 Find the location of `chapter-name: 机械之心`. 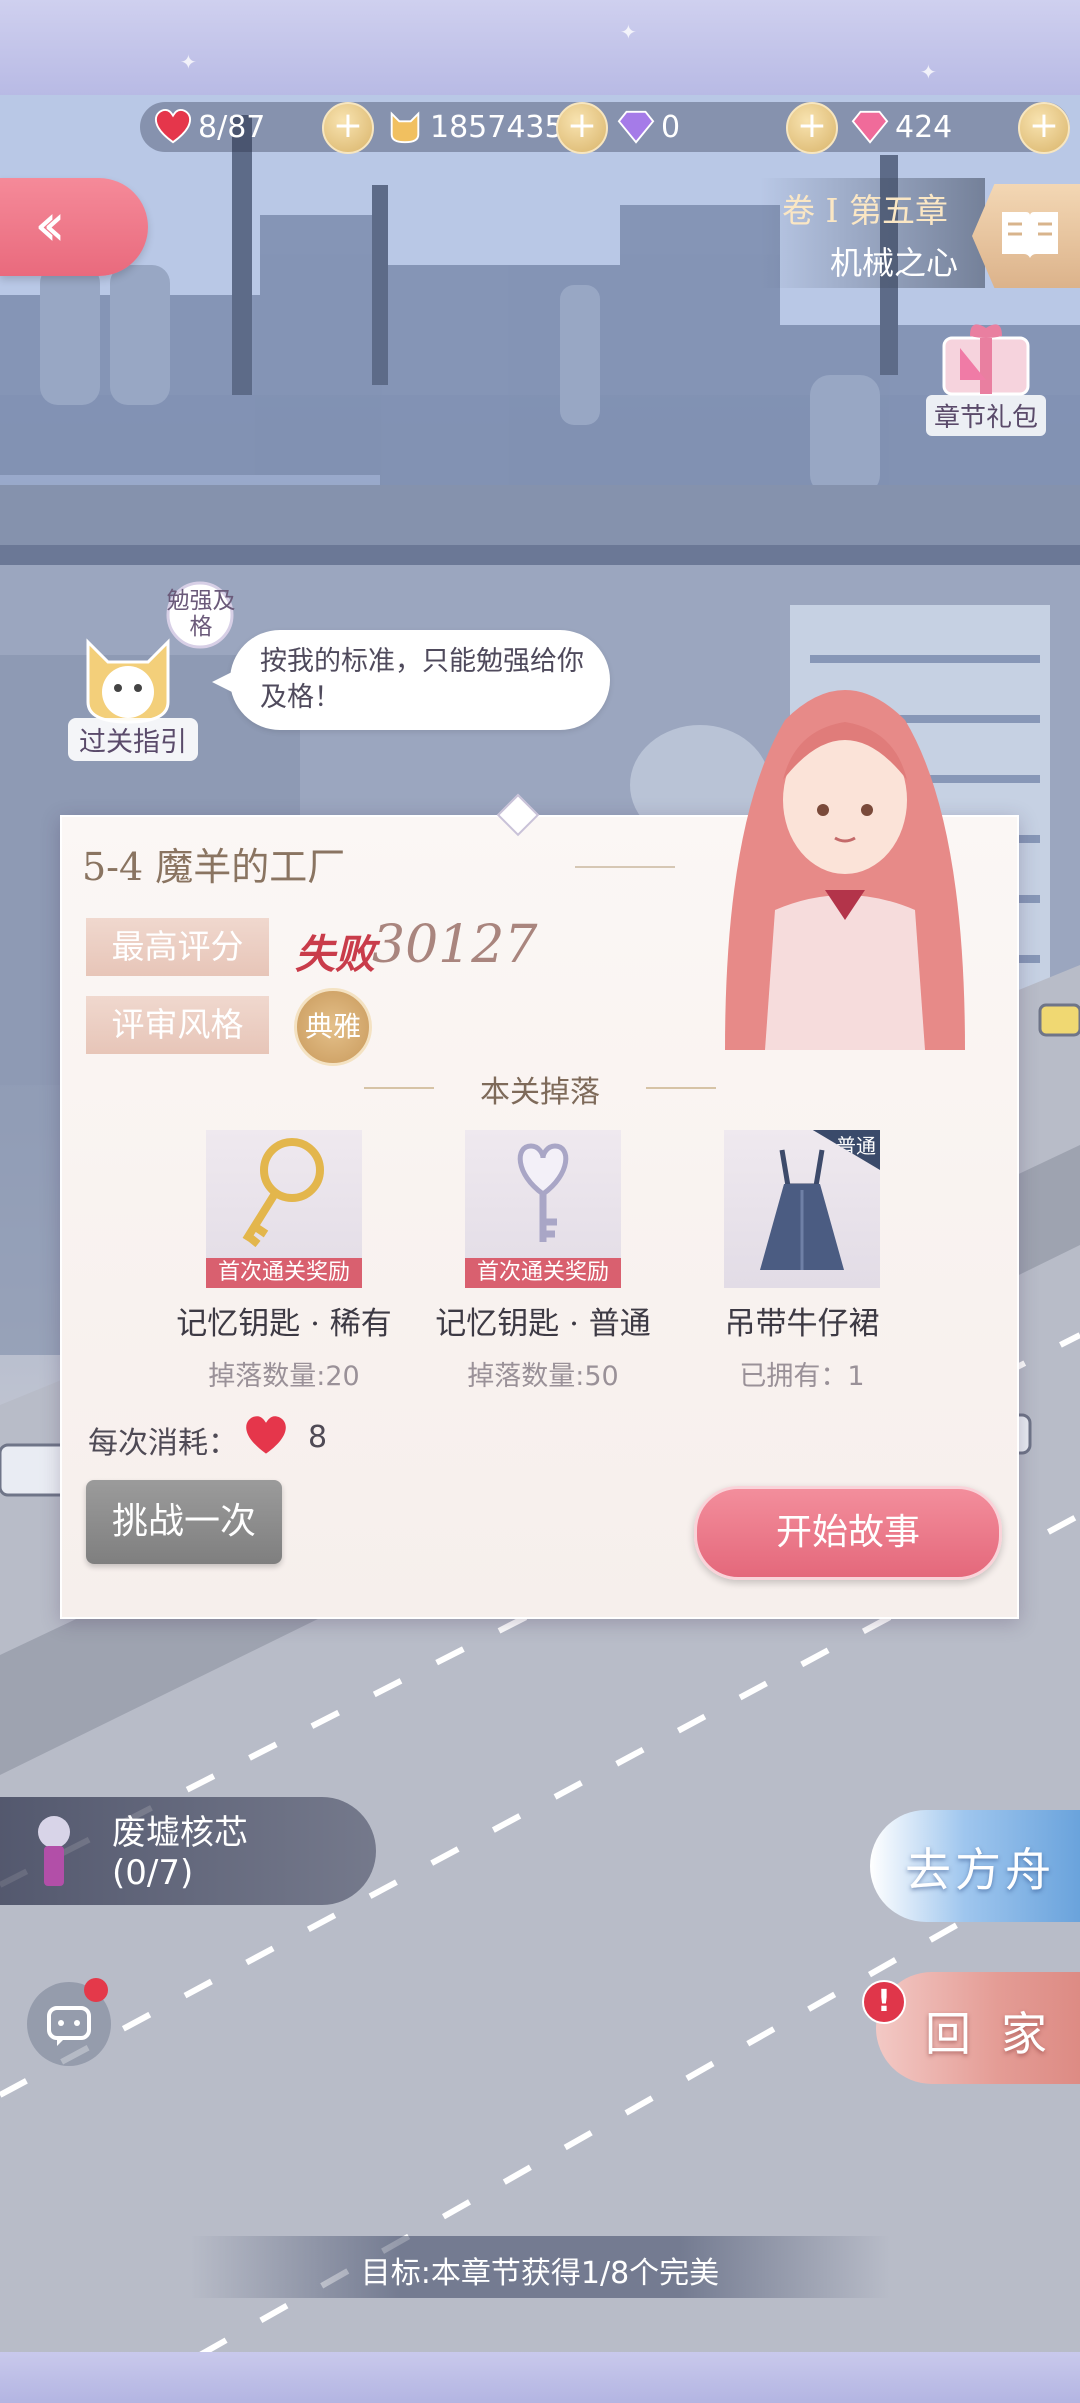

chapter-name: 机械之心 is located at coordinates (894, 263).